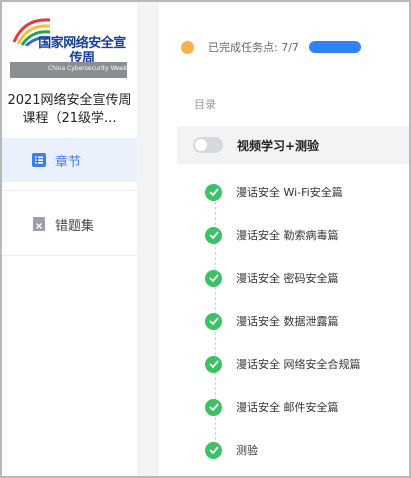 Image resolution: width=411 pixels, height=478 pixels. I want to click on progress-label: 已完成任务点: 7/7, so click(253, 47).